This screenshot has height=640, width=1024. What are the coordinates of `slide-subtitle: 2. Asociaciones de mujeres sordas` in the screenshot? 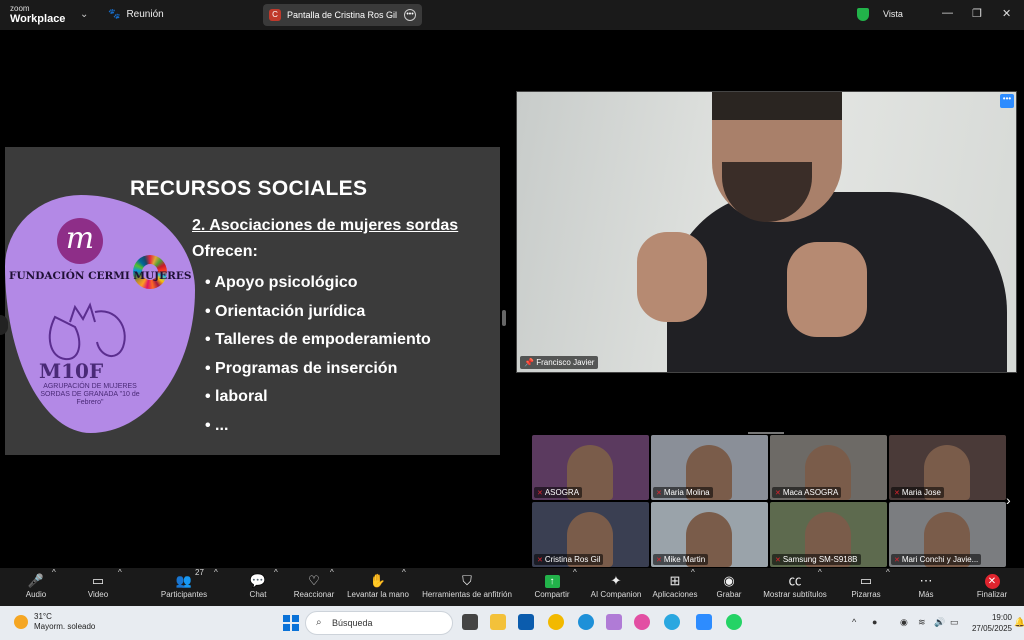 It's located at (325, 225).